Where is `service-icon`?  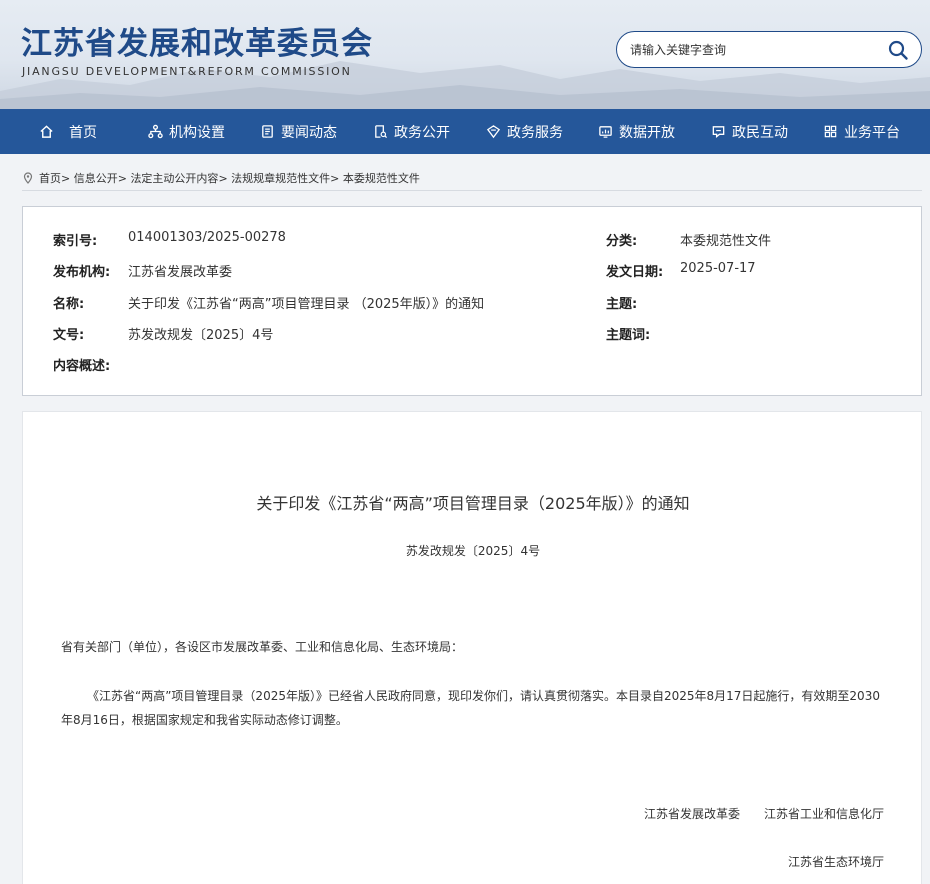 service-icon is located at coordinates (493, 132).